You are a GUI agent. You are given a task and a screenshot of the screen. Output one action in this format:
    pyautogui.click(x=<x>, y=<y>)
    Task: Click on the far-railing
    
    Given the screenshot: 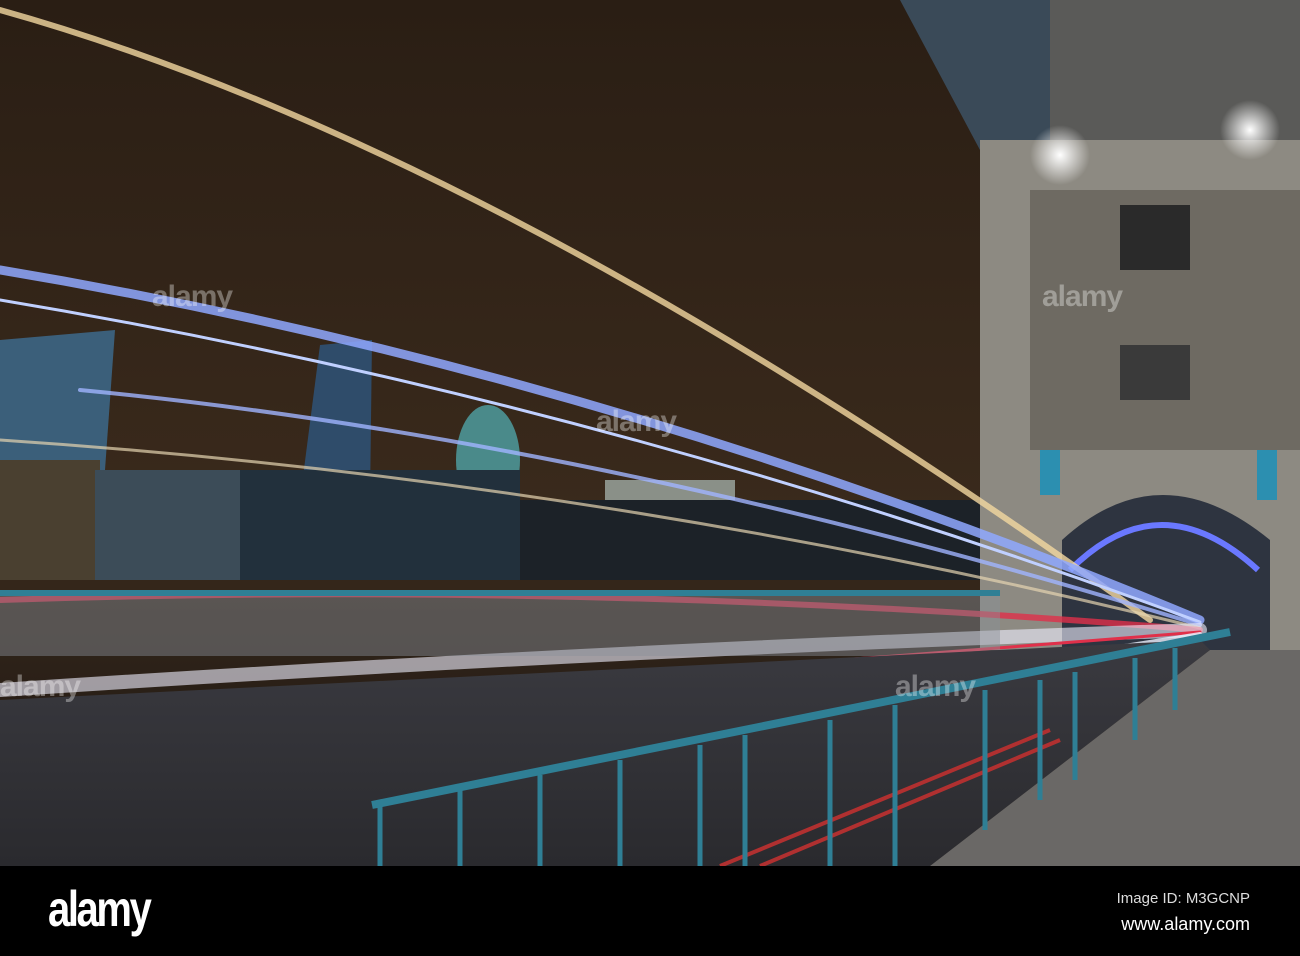 What is the action you would take?
    pyautogui.click(x=500, y=623)
    